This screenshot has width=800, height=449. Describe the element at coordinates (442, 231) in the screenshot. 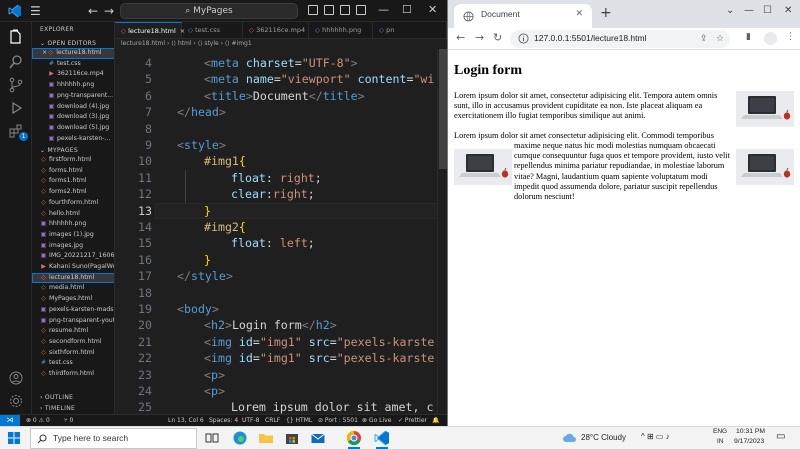

I see `editor-scrollbar` at that location.